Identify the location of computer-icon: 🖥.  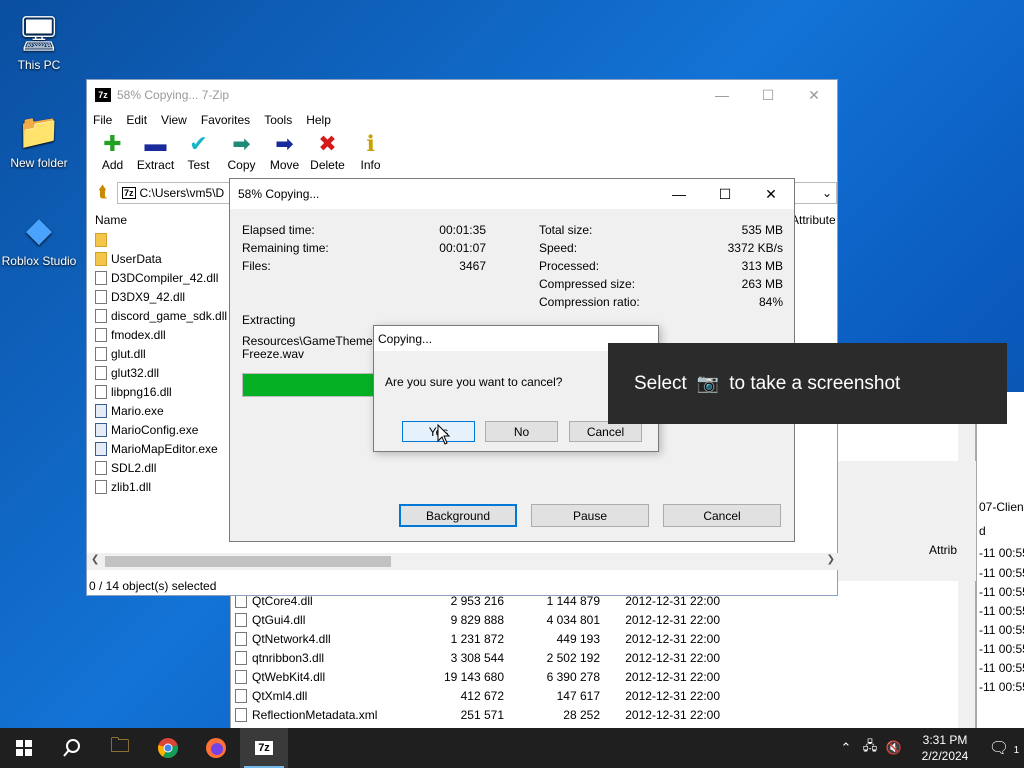
(39, 34).